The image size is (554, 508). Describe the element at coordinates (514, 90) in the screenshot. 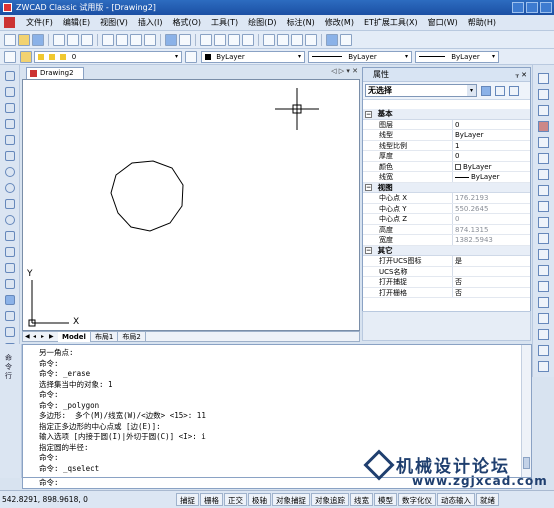

I see `quick-select-icon` at that location.